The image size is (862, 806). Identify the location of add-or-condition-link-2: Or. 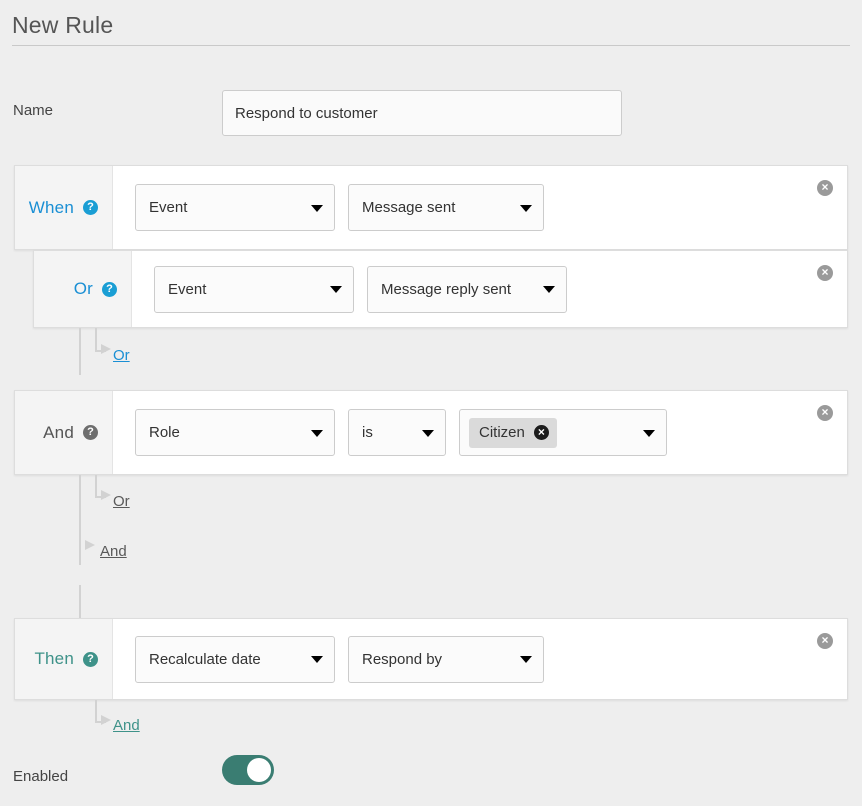
(121, 501).